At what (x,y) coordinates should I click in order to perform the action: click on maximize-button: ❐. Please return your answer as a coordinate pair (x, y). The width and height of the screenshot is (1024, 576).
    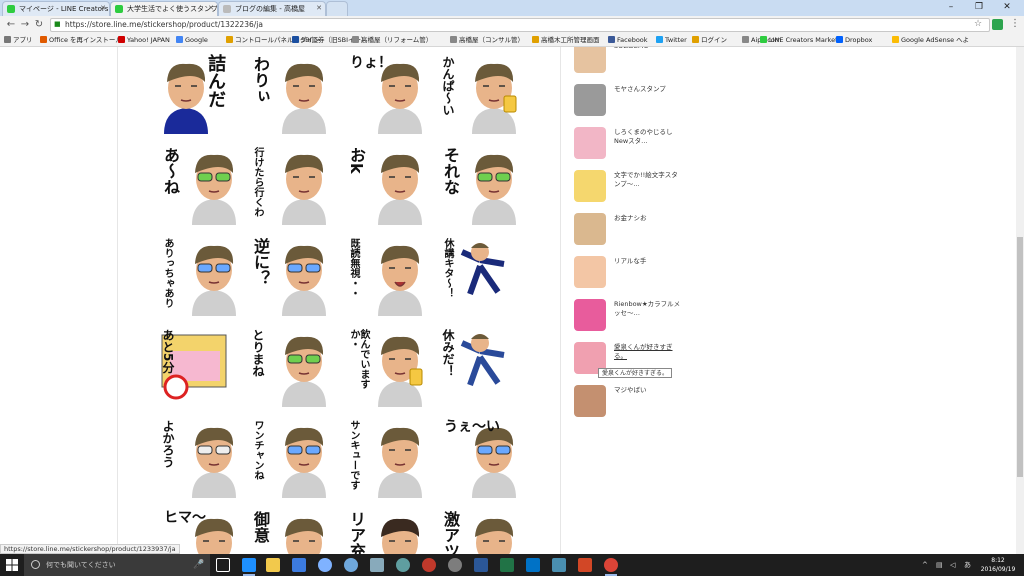
    Looking at the image, I should click on (979, 7).